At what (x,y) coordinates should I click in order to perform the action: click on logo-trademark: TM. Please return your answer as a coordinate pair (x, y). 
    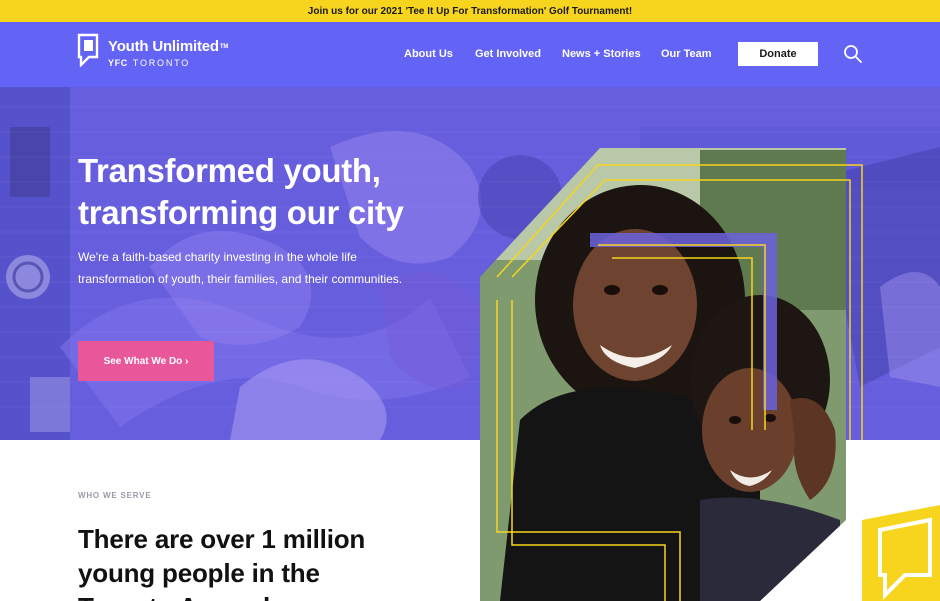
    Looking at the image, I should click on (224, 47).